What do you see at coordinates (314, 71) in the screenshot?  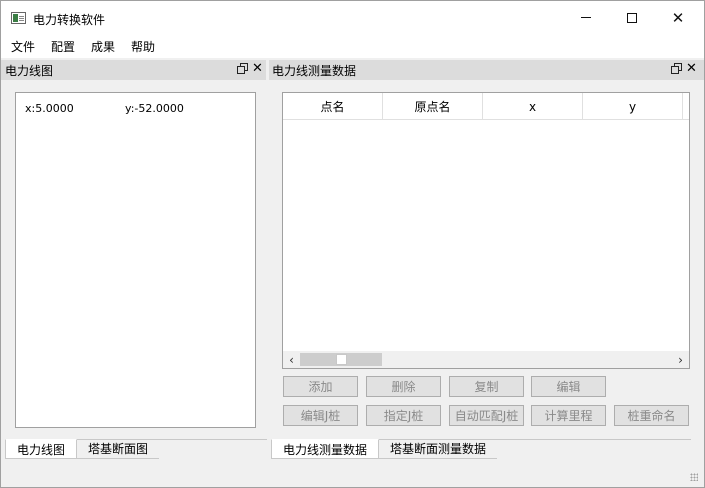 I see `right-dock-title: 电力线测量数据` at bounding box center [314, 71].